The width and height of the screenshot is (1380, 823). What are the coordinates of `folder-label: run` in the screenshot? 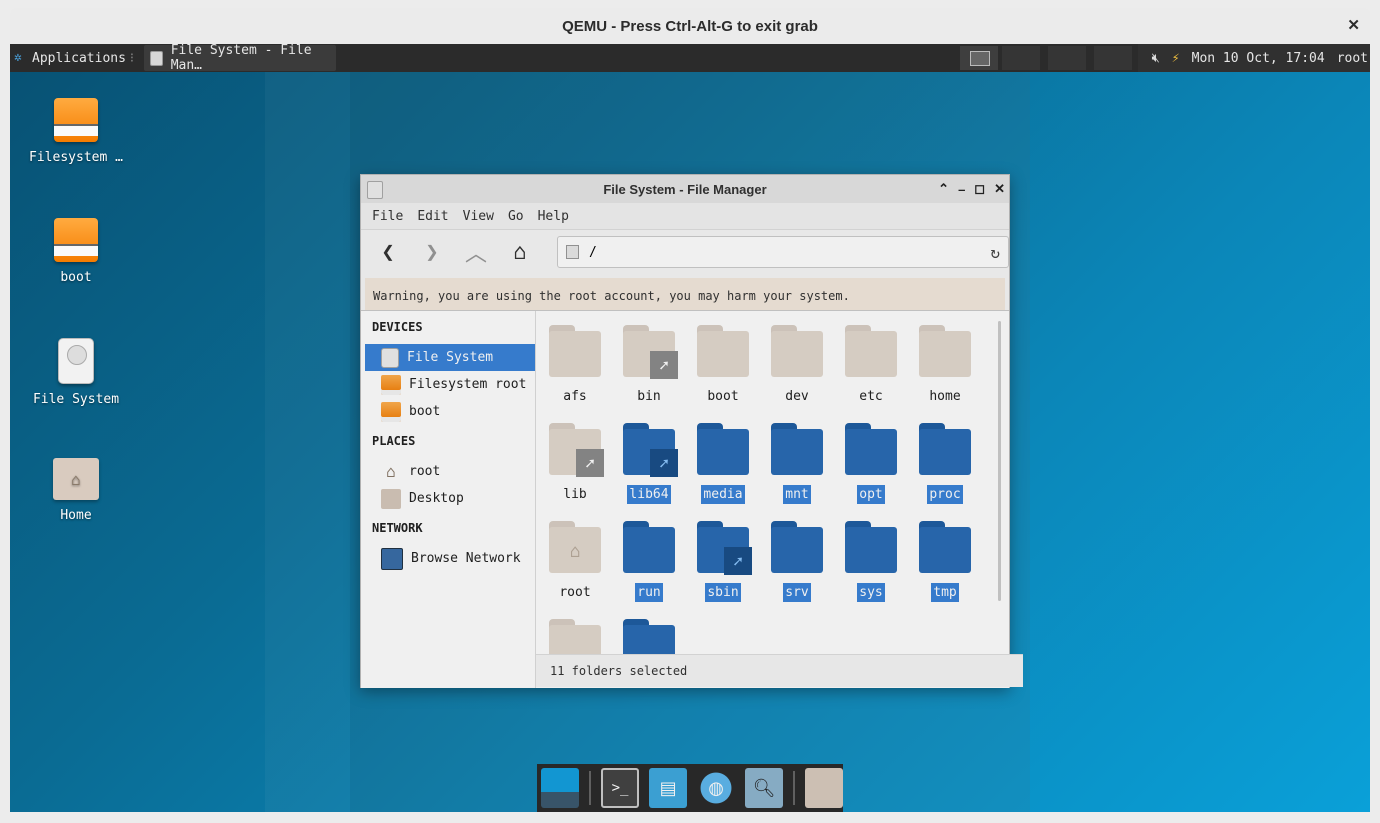 It's located at (649, 592).